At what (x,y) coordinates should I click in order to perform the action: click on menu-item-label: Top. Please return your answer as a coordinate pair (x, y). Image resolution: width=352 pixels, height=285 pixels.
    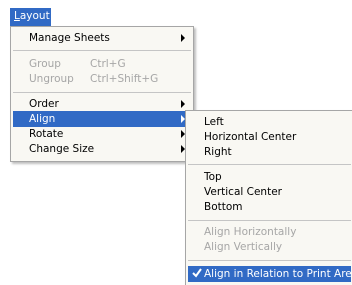
    Looking at the image, I should click on (213, 177).